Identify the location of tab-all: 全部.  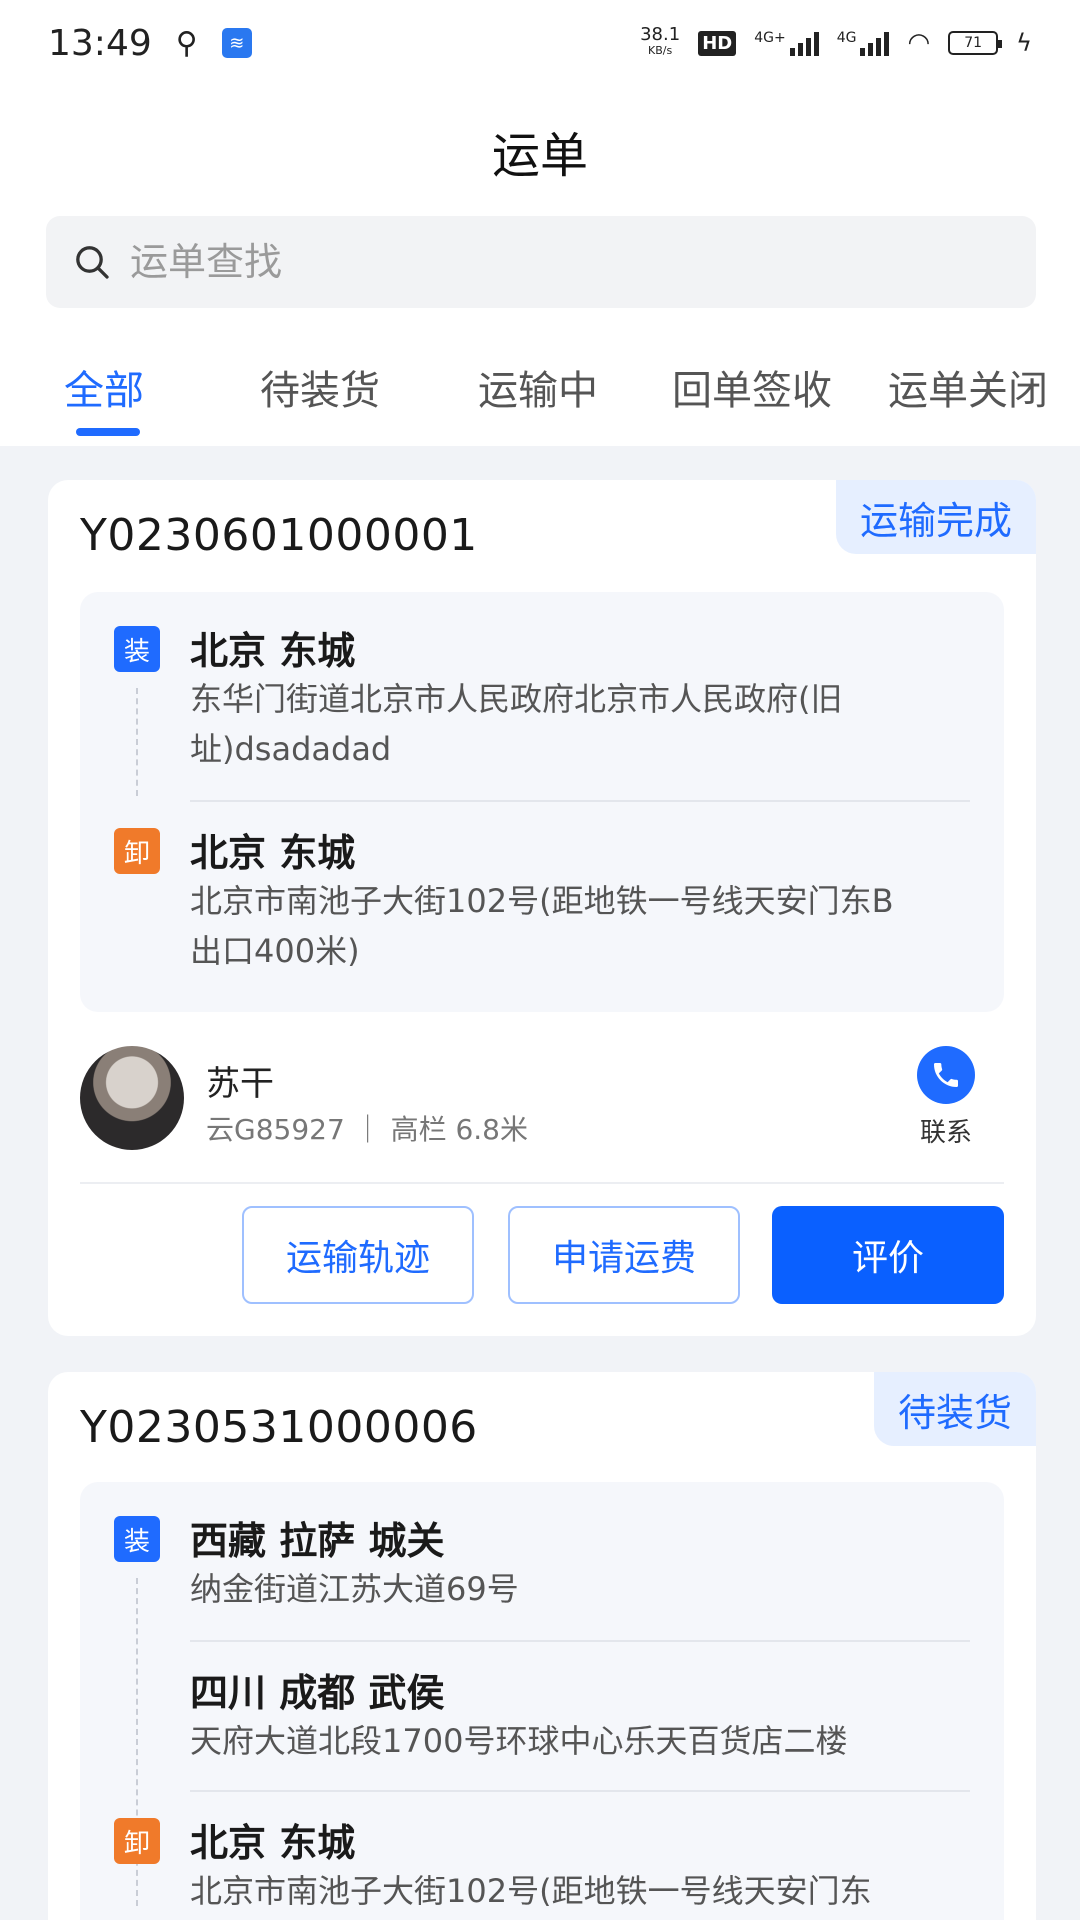
(104, 387).